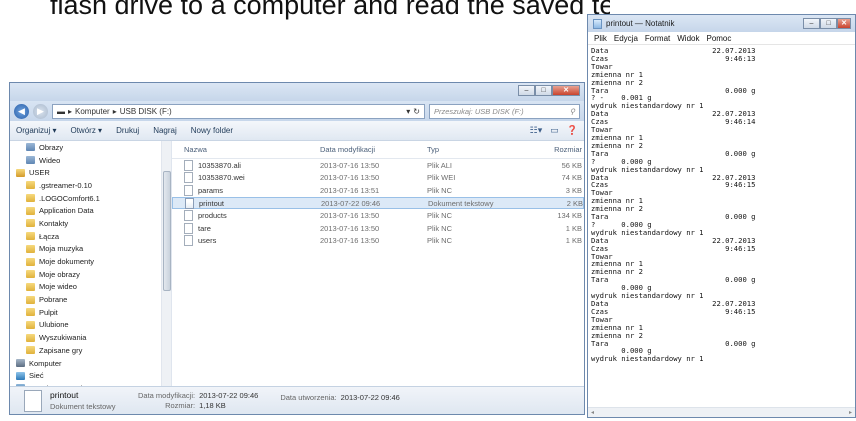 The width and height of the screenshot is (856, 421). I want to click on nav-item: Wideo, so click(90, 160).